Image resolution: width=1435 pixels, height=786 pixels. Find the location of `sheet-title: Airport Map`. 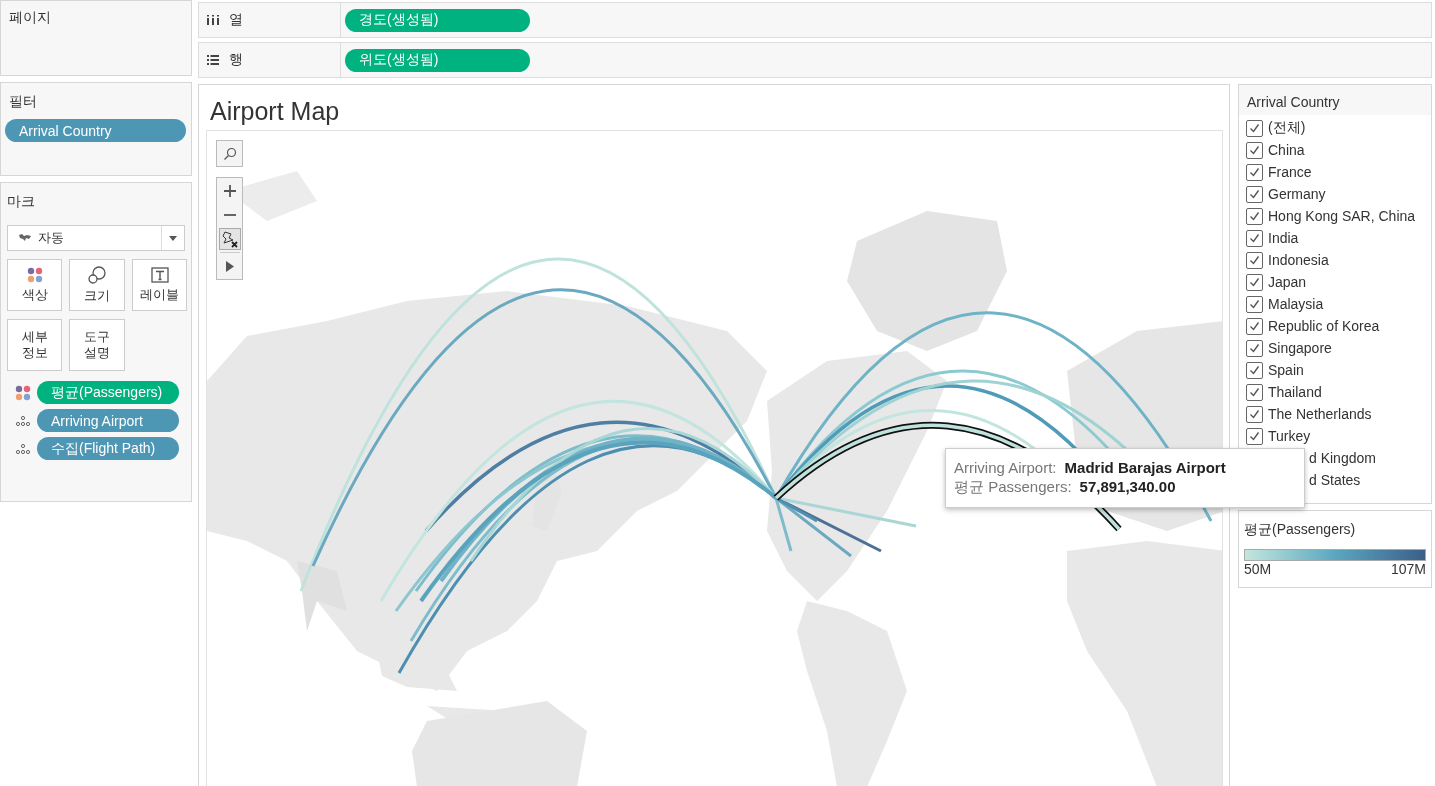

sheet-title: Airport Map is located at coordinates (275, 111).